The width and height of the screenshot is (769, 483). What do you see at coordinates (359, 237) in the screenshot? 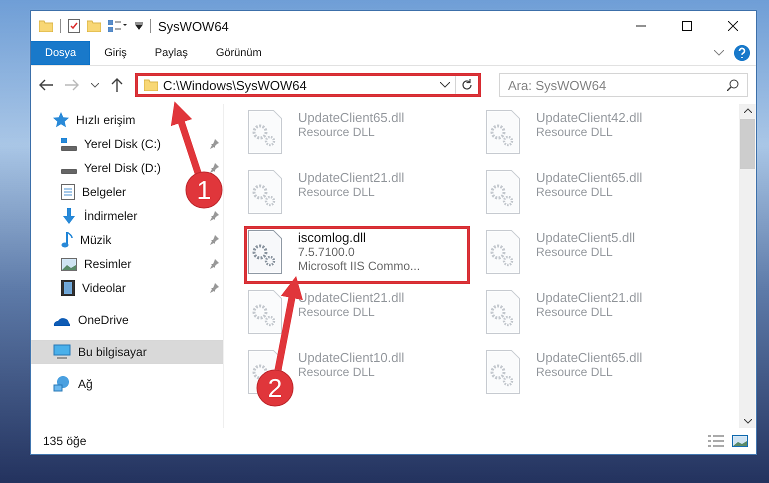
I see `file-name: iscomlog.dll` at bounding box center [359, 237].